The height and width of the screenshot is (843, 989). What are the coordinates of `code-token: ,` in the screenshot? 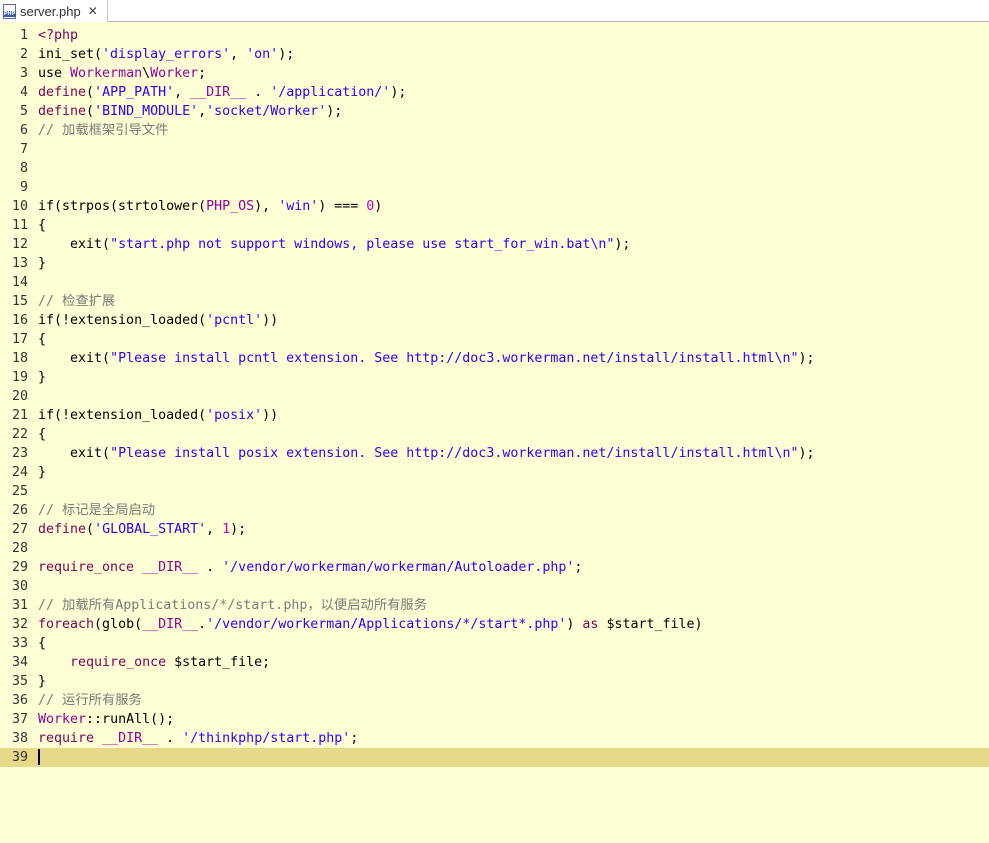 It's located at (214, 529).